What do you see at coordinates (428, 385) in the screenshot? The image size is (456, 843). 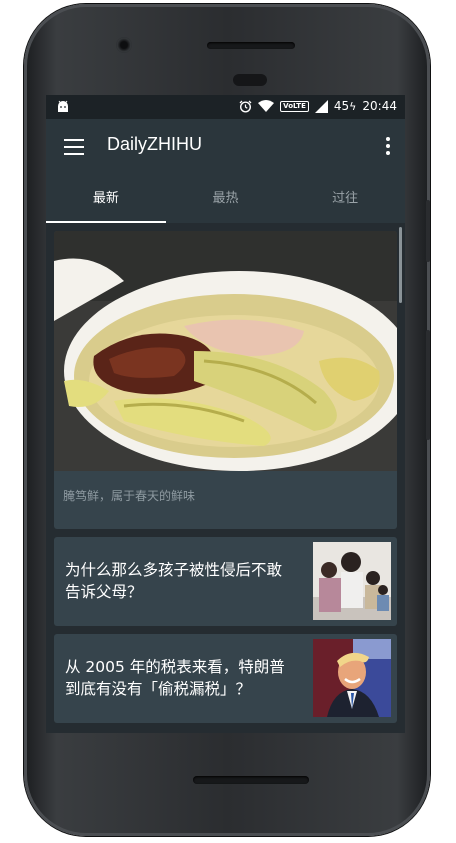 I see `volume-rocker` at bounding box center [428, 385].